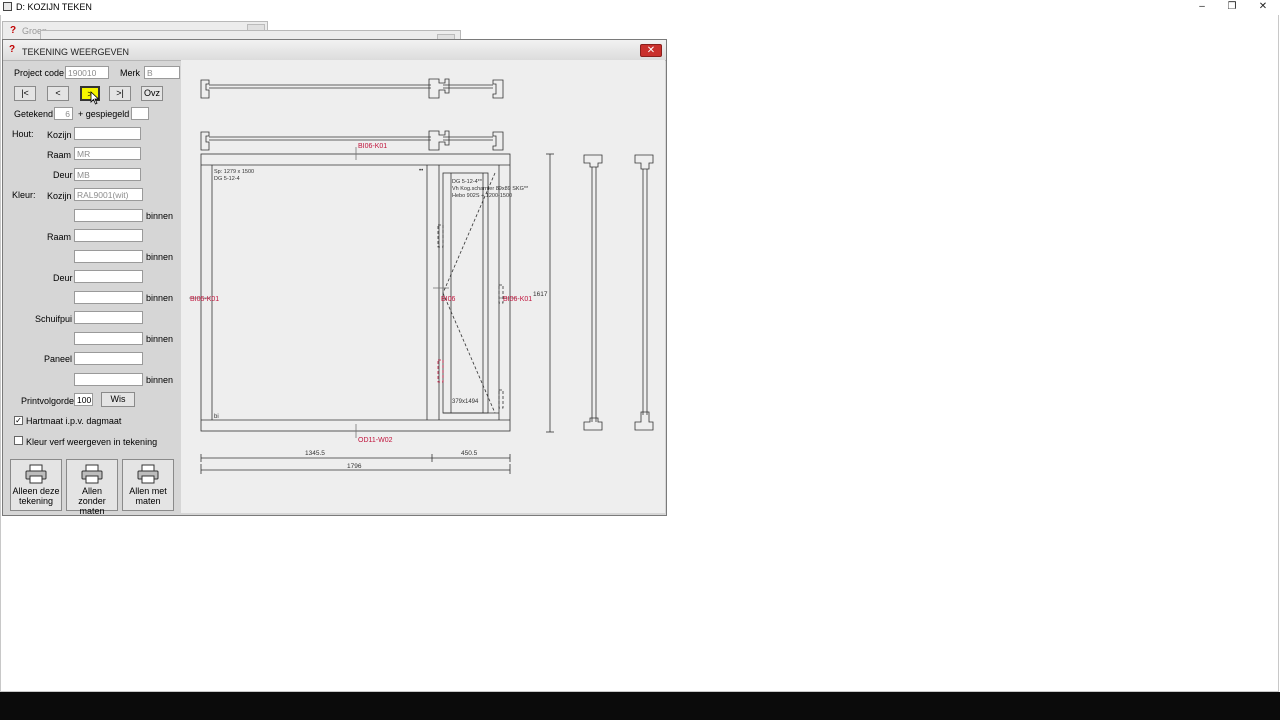 Image resolution: width=1280 pixels, height=720 pixels. I want to click on kleur-paneel-label: Paneel, so click(58, 359).